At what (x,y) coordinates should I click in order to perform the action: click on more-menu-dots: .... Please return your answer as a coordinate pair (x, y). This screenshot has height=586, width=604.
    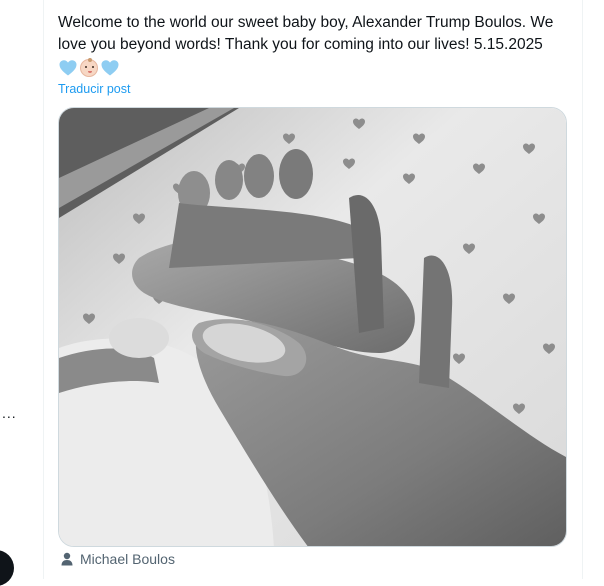
    Looking at the image, I should click on (9, 413).